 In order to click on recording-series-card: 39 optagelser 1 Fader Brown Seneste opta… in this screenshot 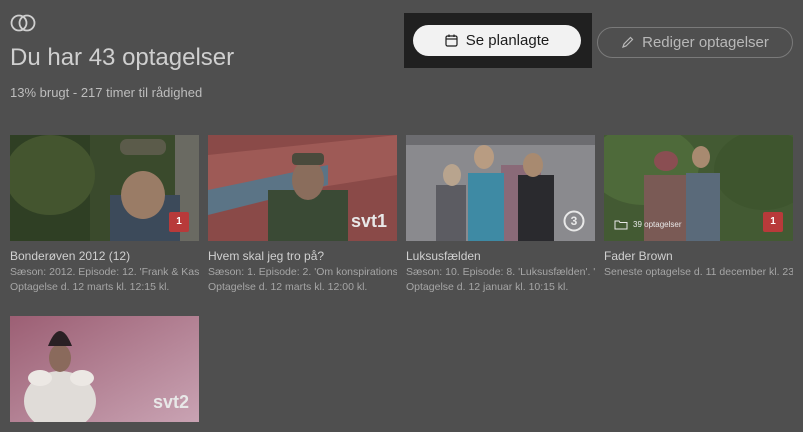, I will do `click(698, 206)`.